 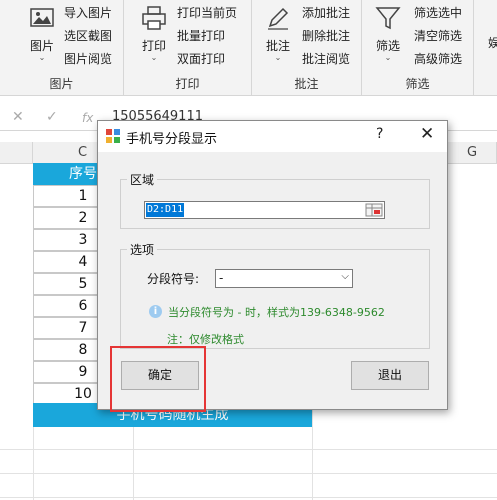 I want to click on filter-selected-label: 筛选选中, so click(x=438, y=12).